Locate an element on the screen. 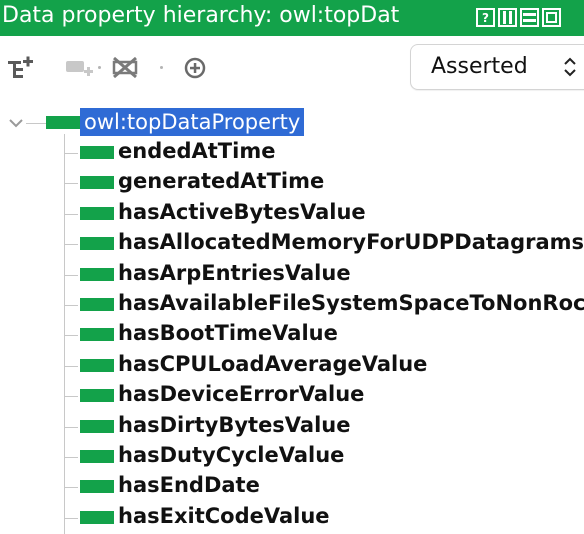  tree-item: hasDirtyBytesValue is located at coordinates (292, 427).